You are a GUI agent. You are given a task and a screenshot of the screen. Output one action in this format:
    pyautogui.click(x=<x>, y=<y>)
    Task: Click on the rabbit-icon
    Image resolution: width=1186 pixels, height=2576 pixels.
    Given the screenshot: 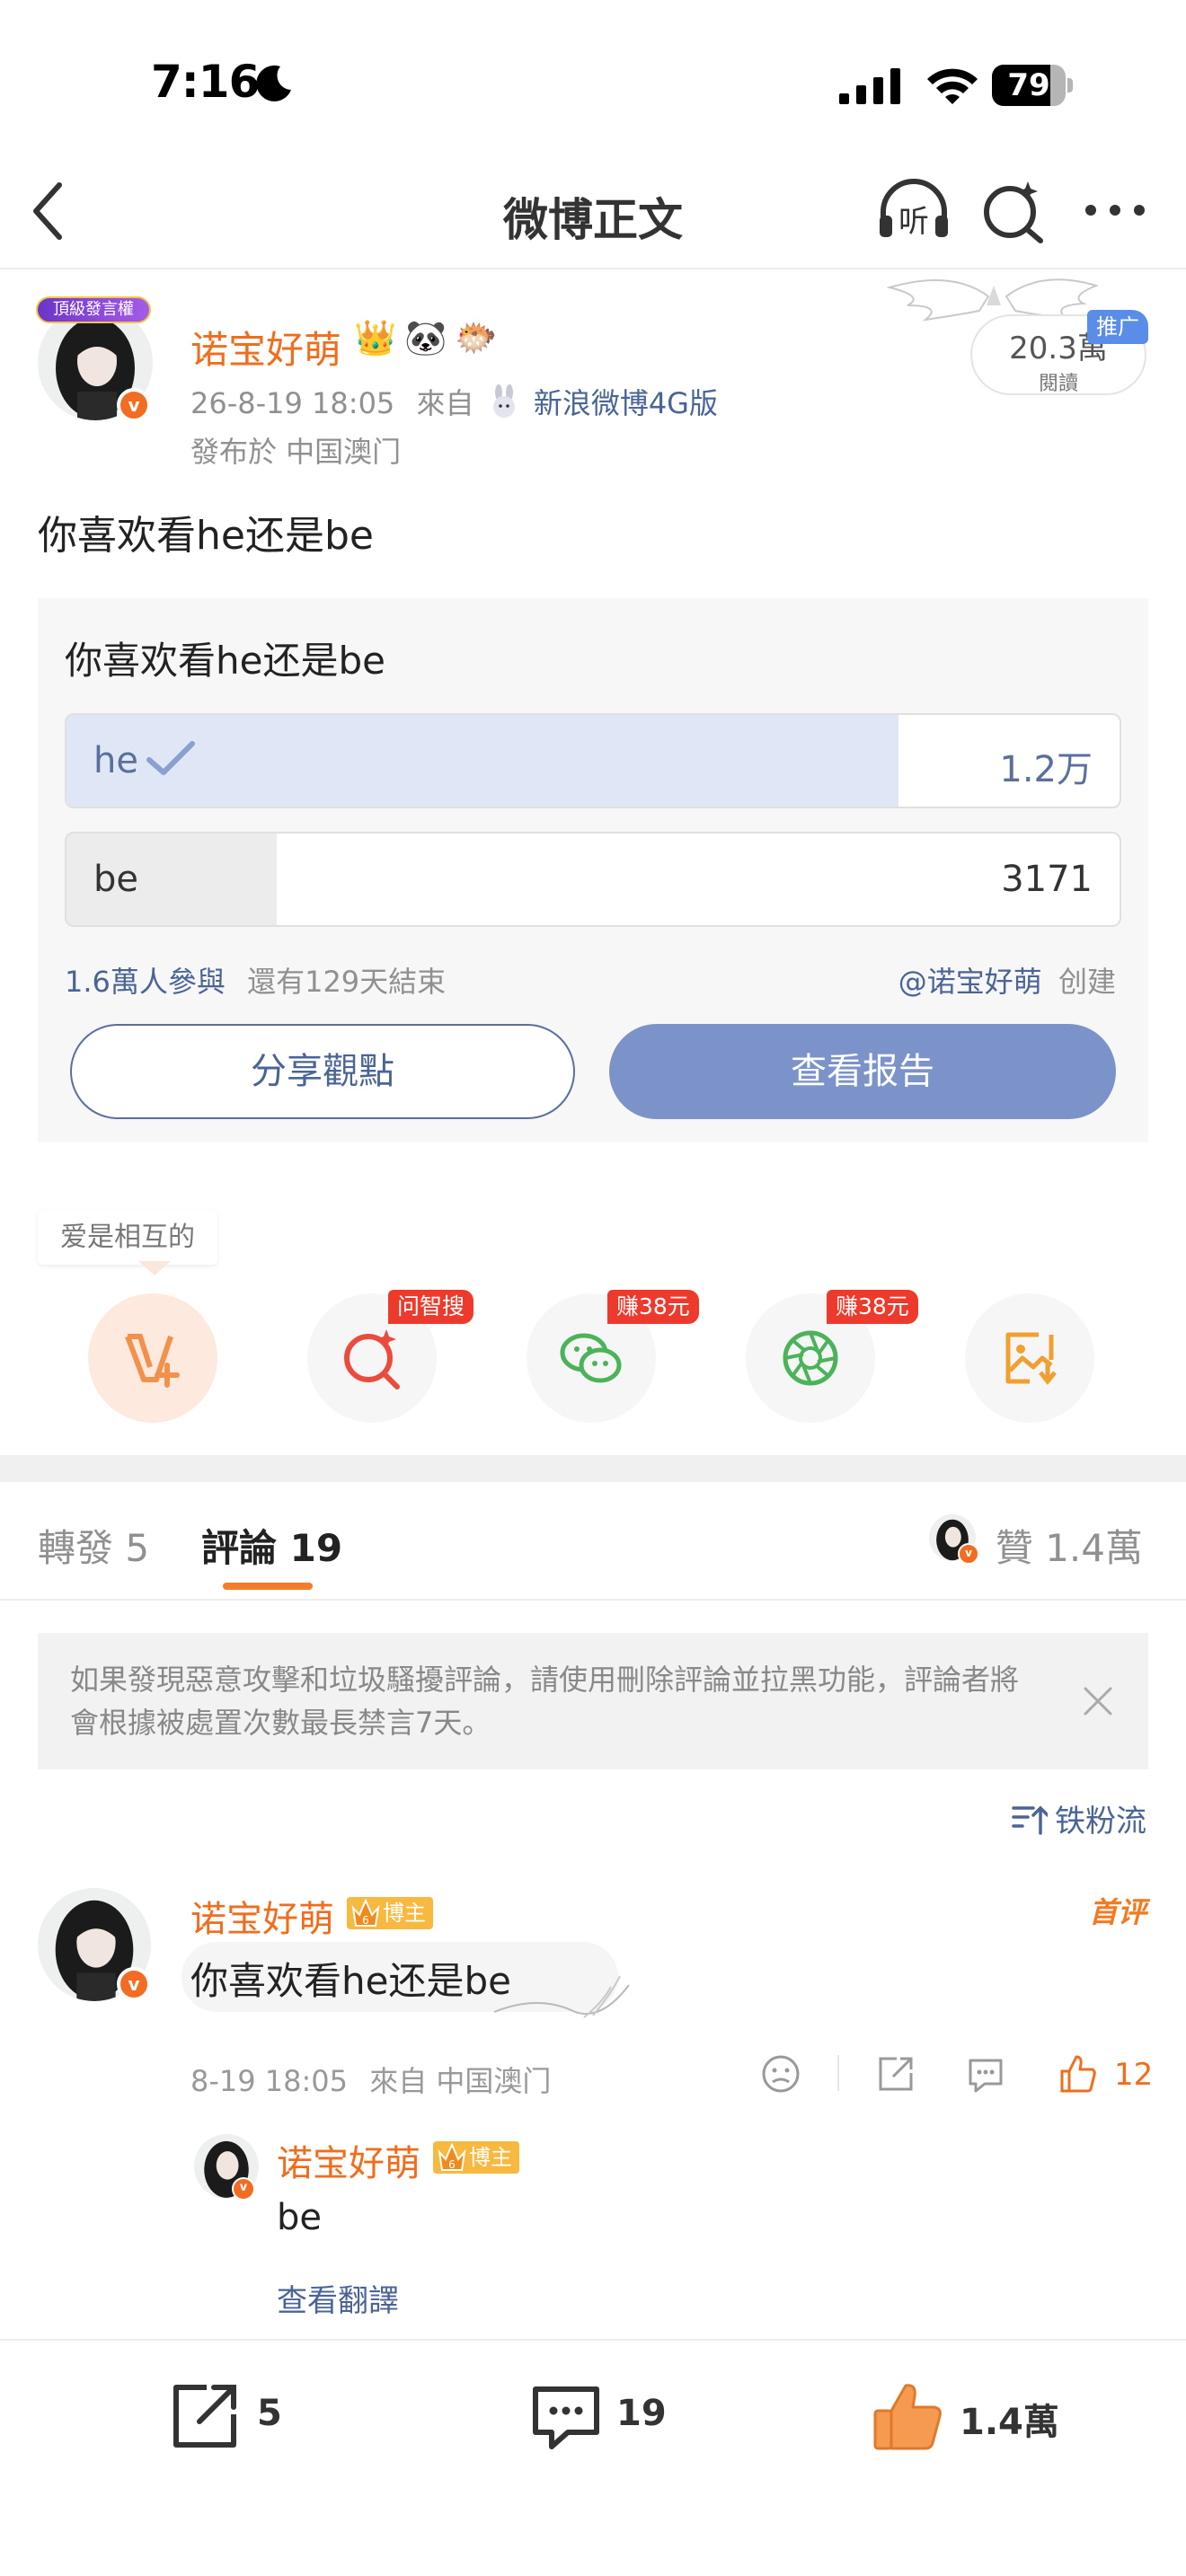 What is the action you would take?
    pyautogui.click(x=503, y=401)
    